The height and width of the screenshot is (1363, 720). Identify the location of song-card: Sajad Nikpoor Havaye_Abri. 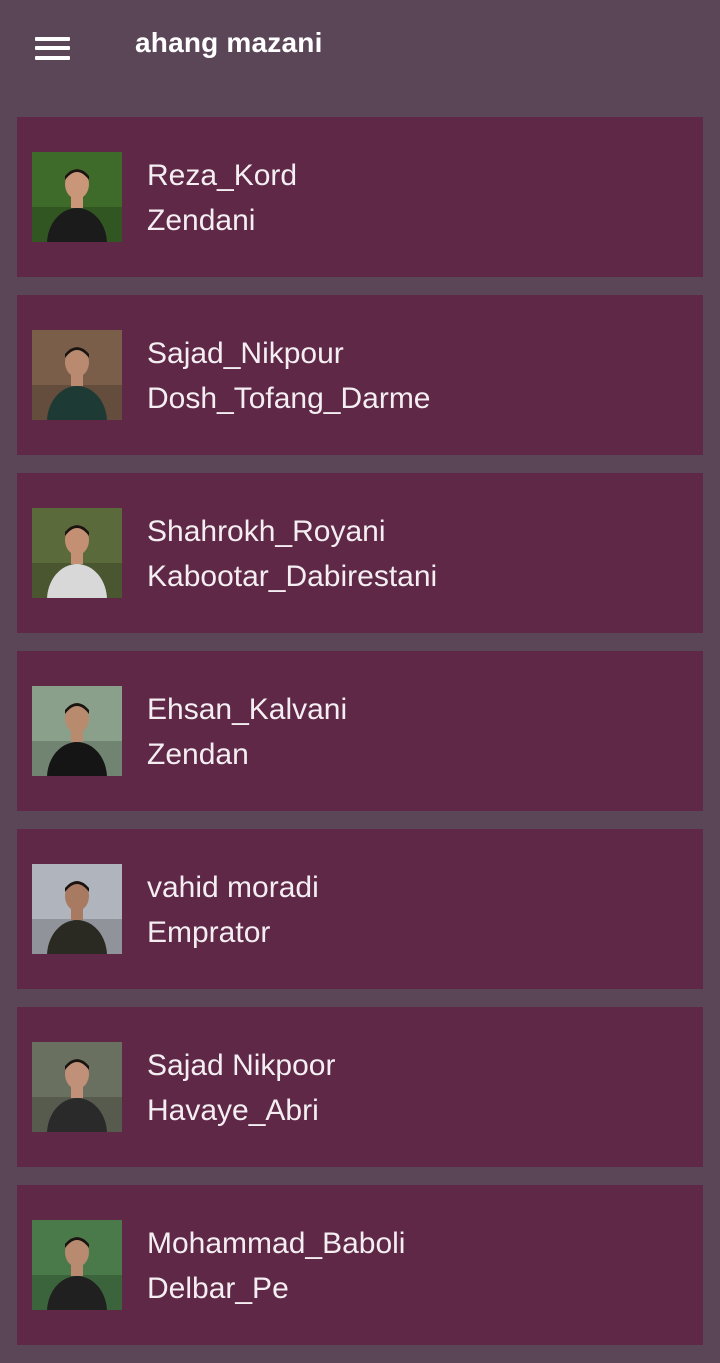
(360, 1087).